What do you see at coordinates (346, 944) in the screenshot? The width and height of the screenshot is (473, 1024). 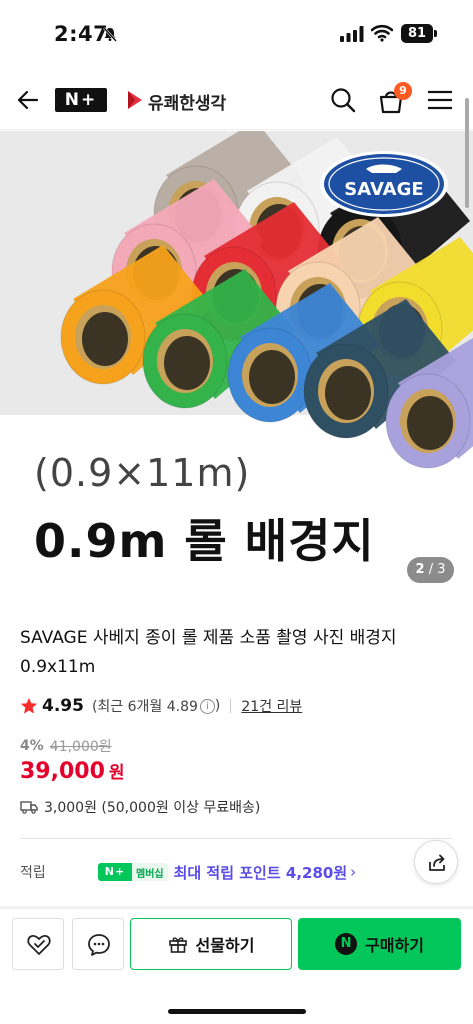 I see `naver-pay-icon: N` at bounding box center [346, 944].